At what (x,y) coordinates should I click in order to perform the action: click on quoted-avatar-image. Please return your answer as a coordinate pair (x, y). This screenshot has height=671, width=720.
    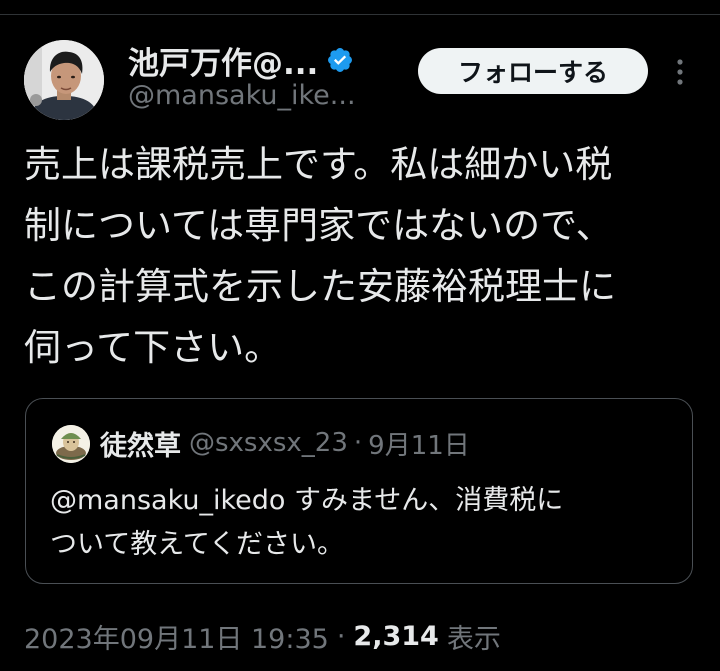
    Looking at the image, I should click on (71, 444).